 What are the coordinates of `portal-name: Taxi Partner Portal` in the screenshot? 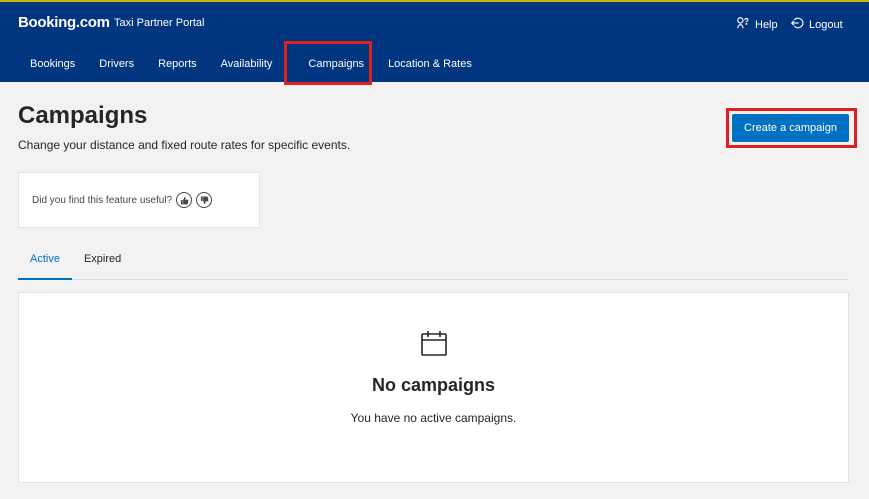 It's located at (159, 23).